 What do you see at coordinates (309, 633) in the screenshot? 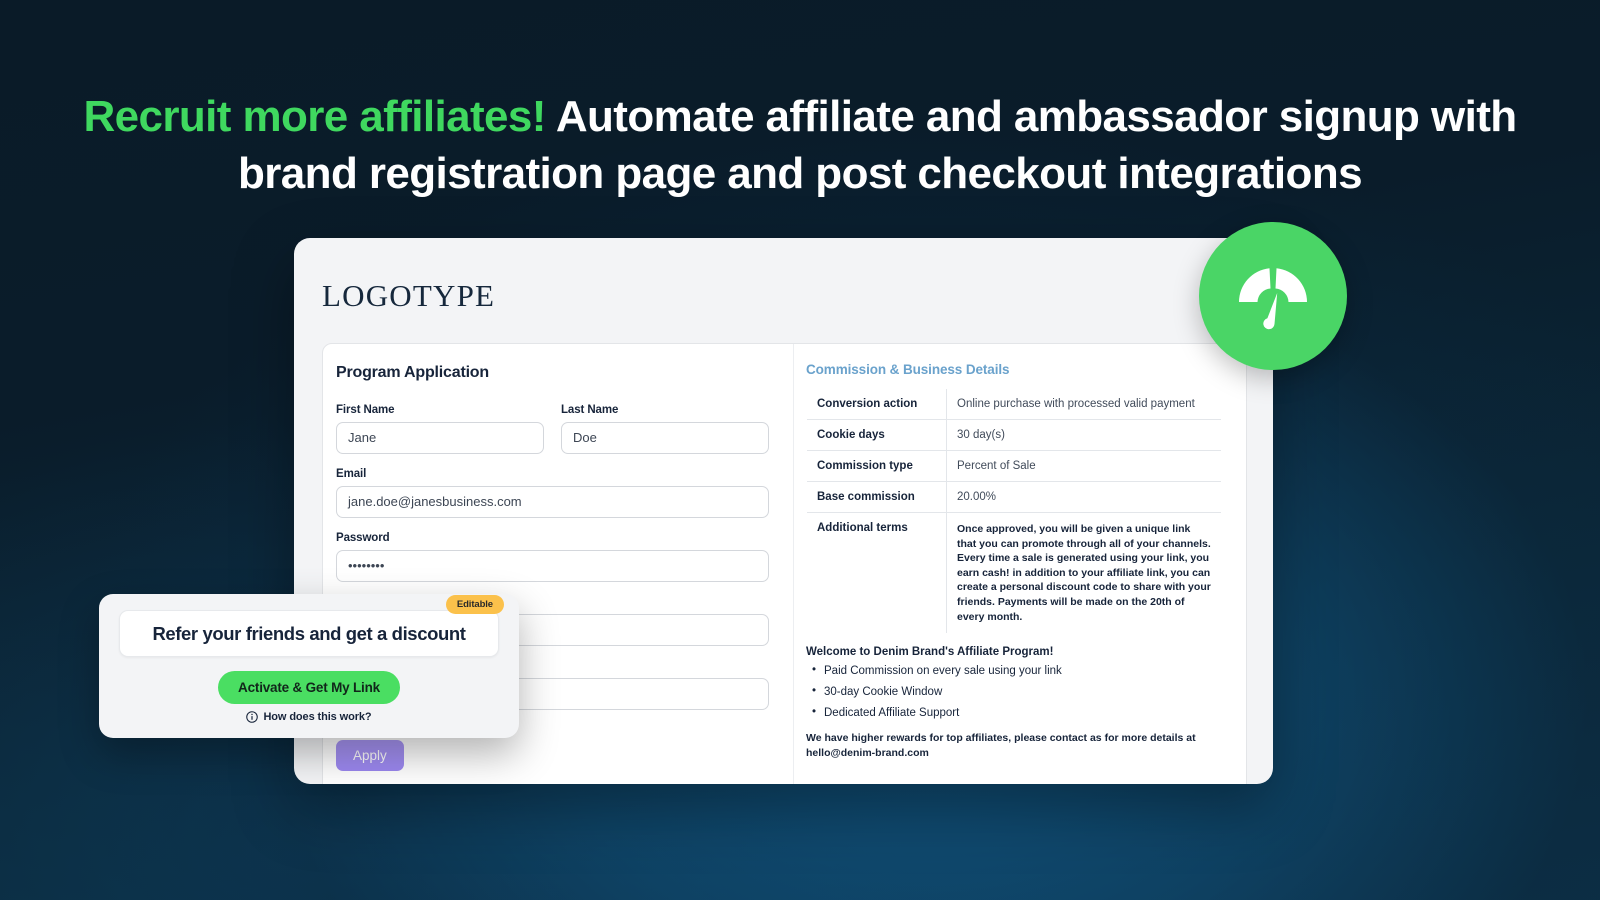
I see `referral-headline: Refer your friends and get a discount` at bounding box center [309, 633].